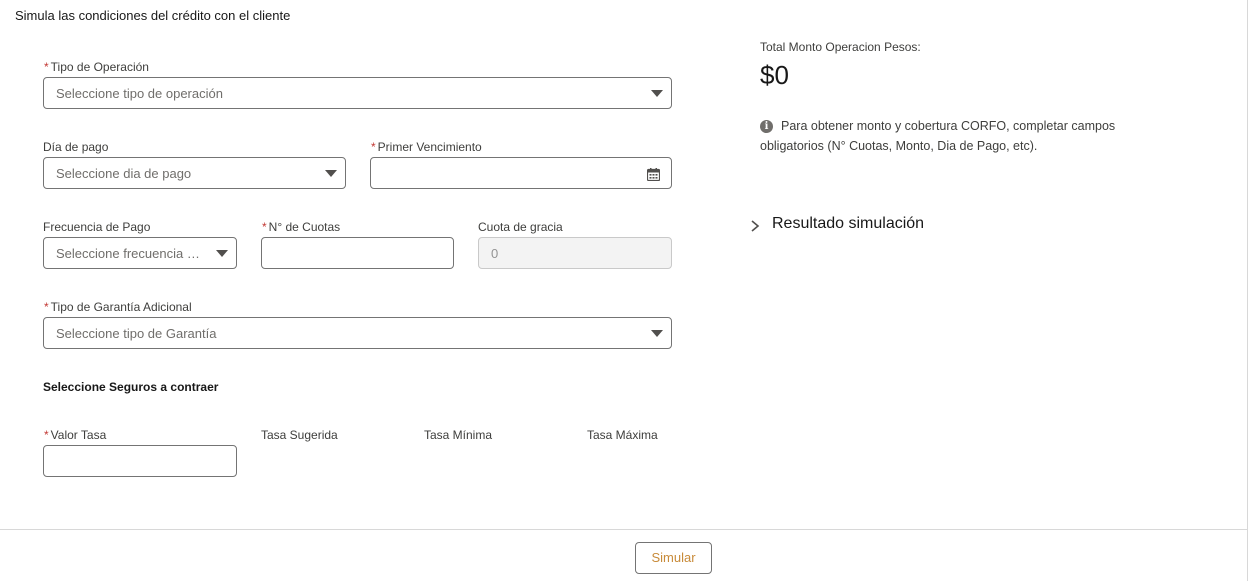  I want to click on tipo-garantia-select: Seleccione tipo de Garantía, so click(357, 333).